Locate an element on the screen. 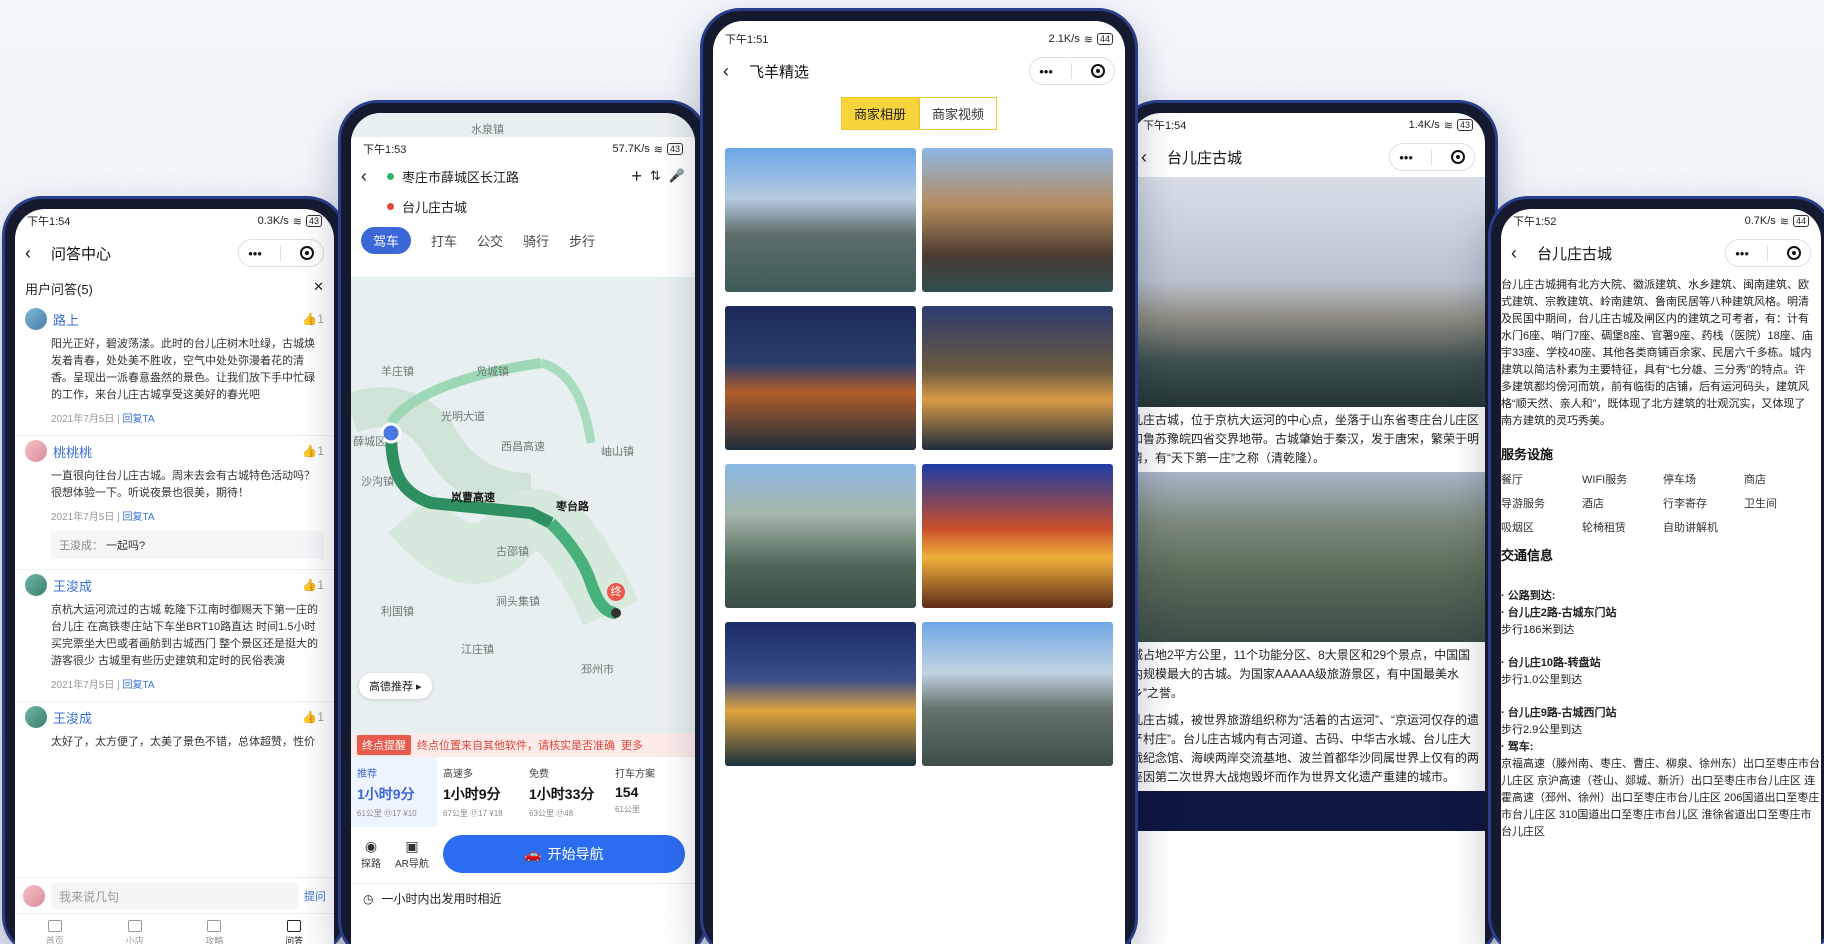  plan-recommended: 推荐 1小时9分 61公里 ⑰17 ¥10 is located at coordinates (394, 792).